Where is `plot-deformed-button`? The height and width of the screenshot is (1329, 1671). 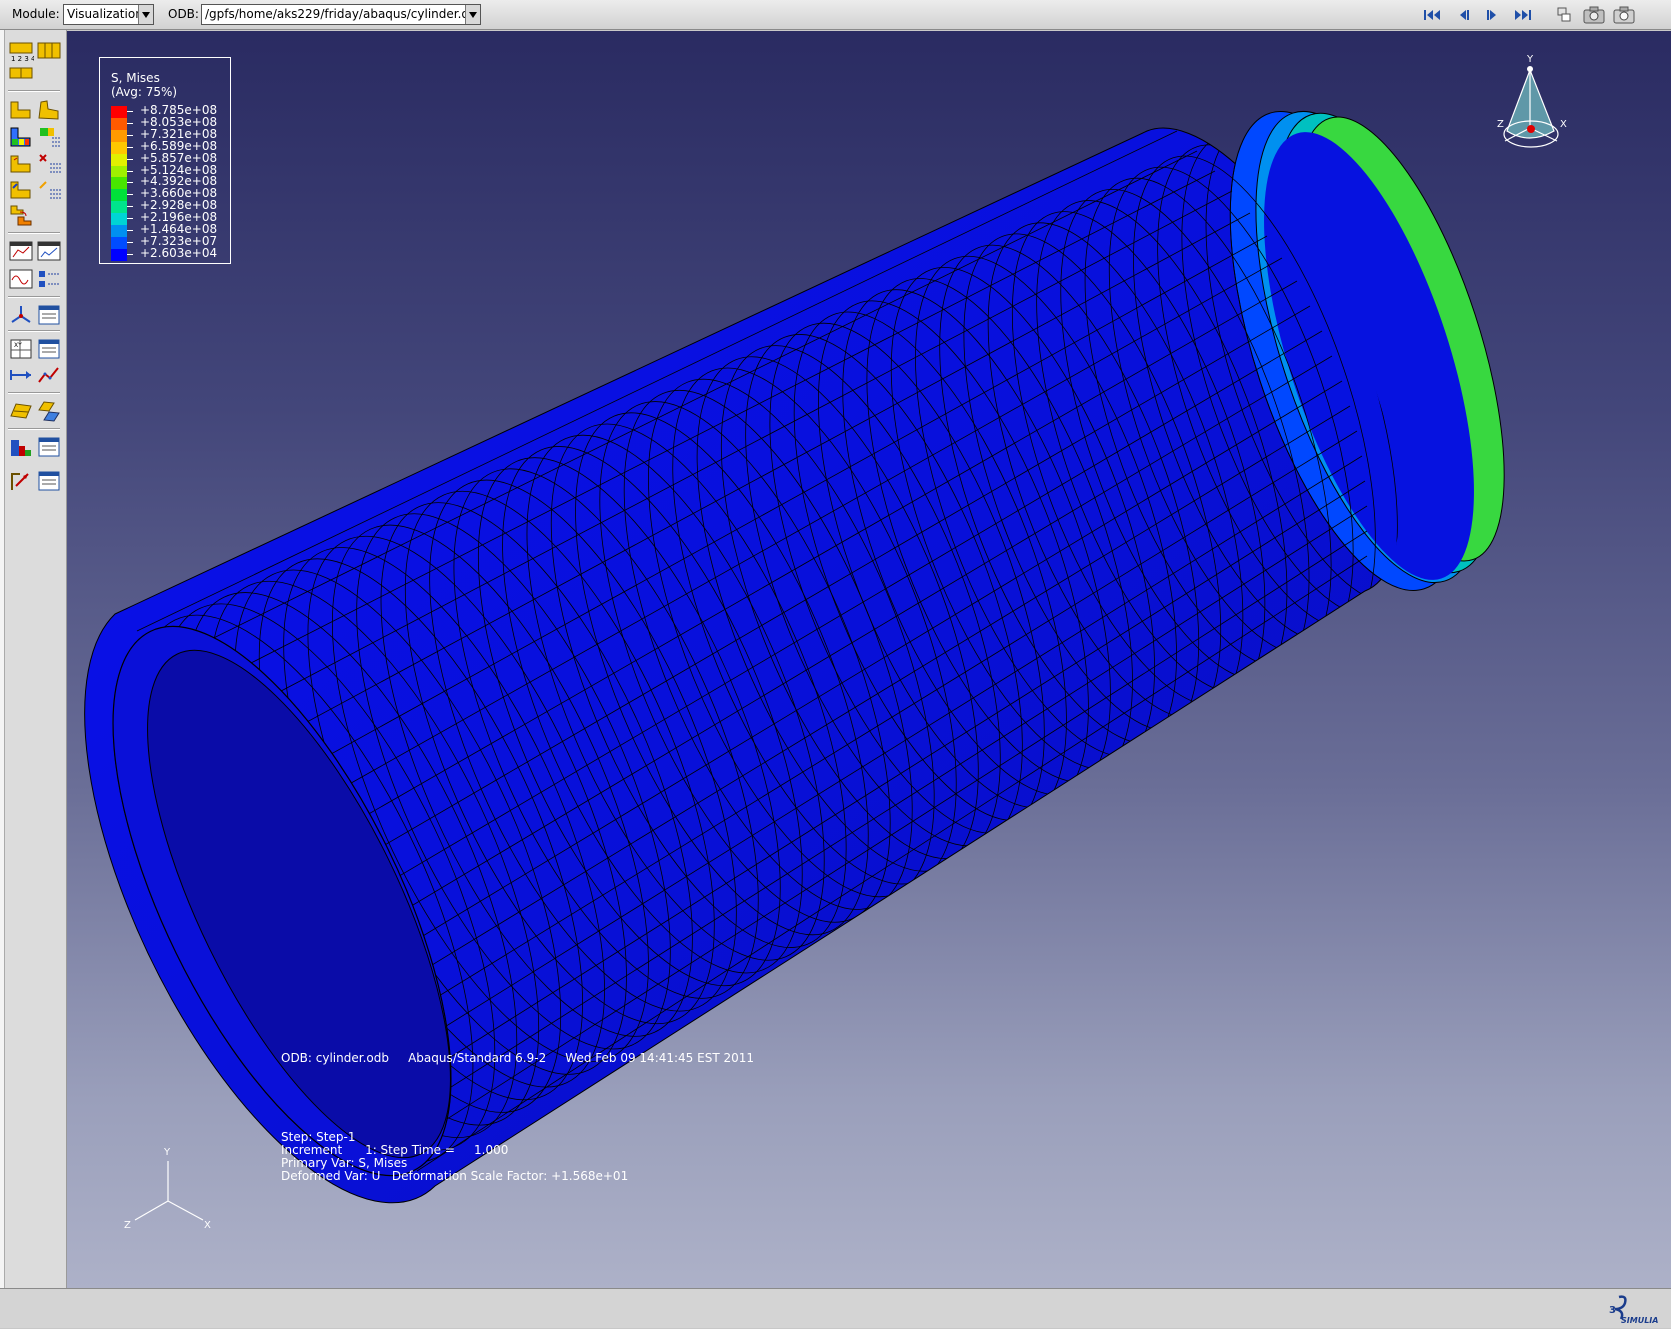
plot-deformed-button is located at coordinates (49, 109).